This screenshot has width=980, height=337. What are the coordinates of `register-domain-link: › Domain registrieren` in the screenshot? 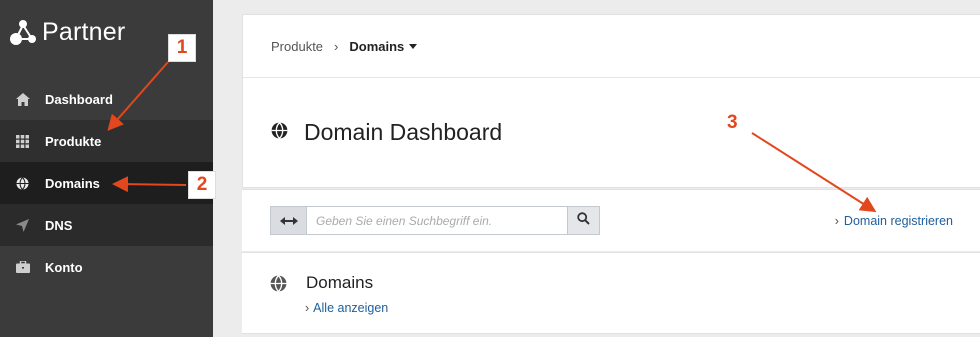 It's located at (894, 221).